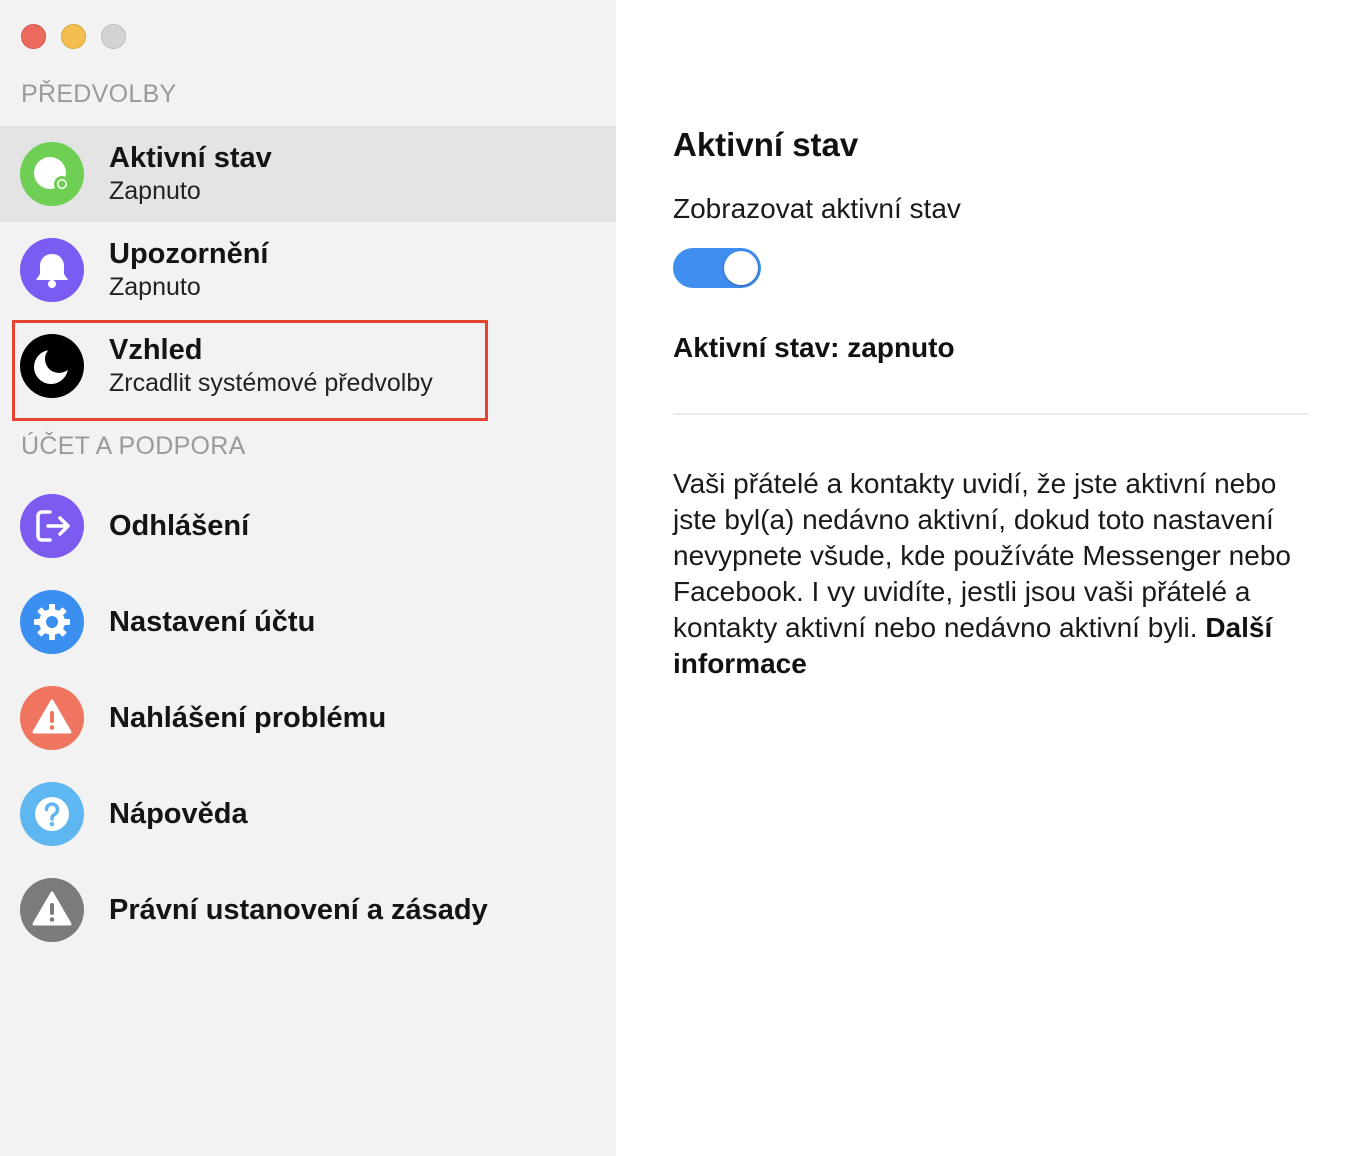 The height and width of the screenshot is (1156, 1352). What do you see at coordinates (179, 526) in the screenshot?
I see `sidebar-item-label: Odhlášení` at bounding box center [179, 526].